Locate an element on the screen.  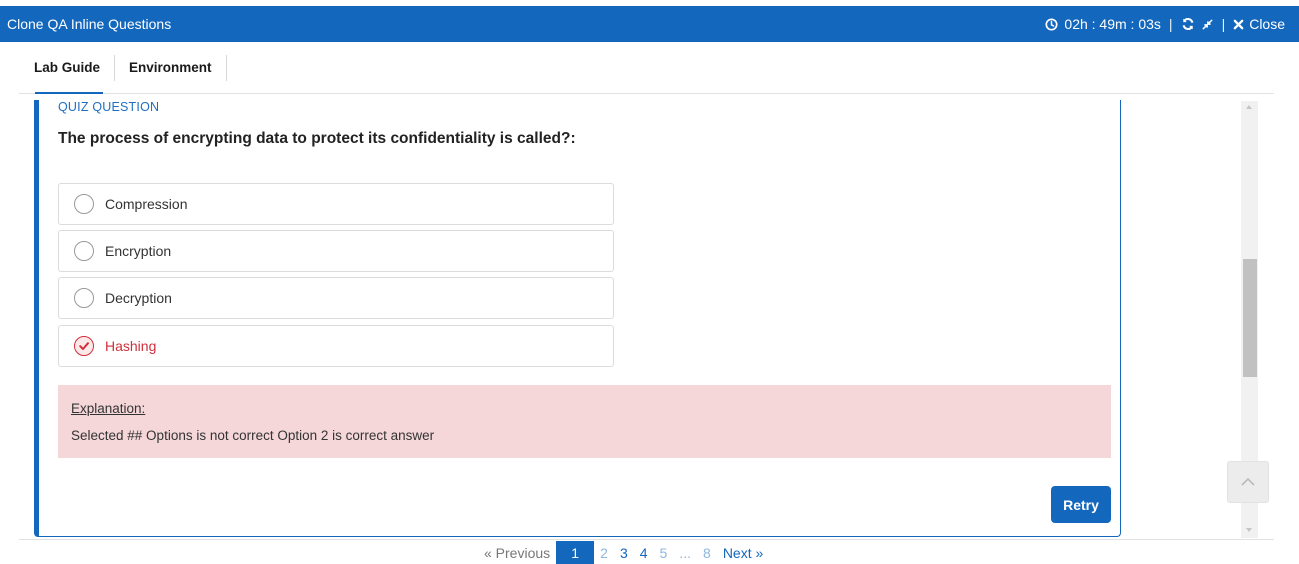
pagination: « Previous 1 2 3 4 5 ... 8 Next » is located at coordinates (623, 552).